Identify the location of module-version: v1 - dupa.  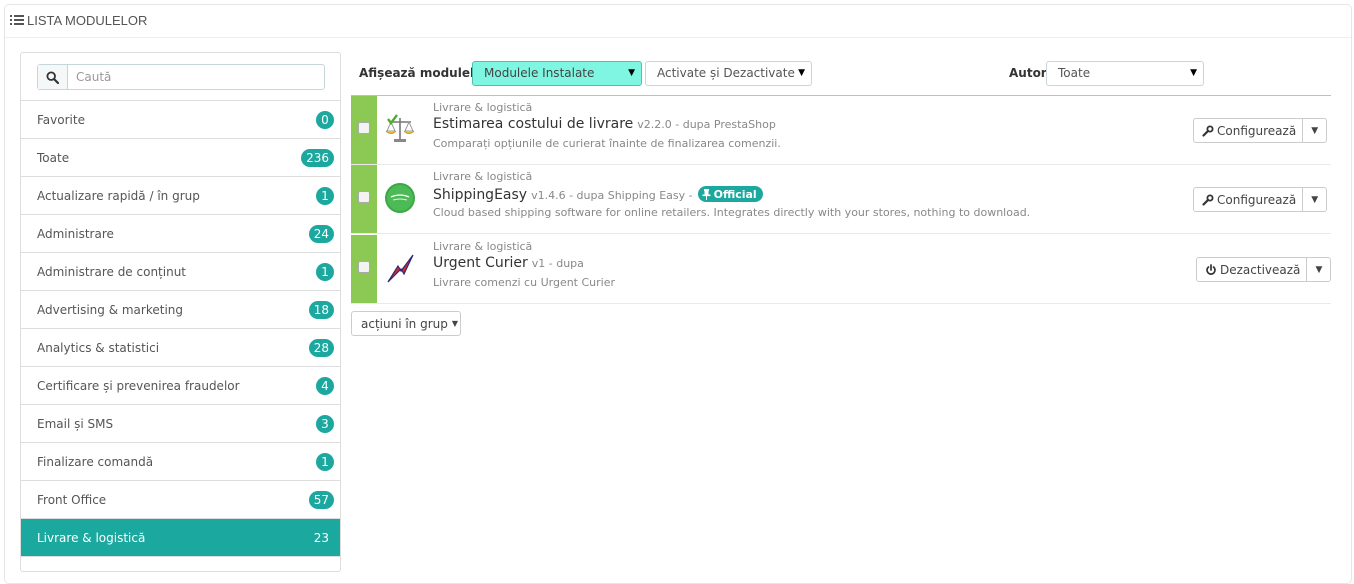
(557, 263).